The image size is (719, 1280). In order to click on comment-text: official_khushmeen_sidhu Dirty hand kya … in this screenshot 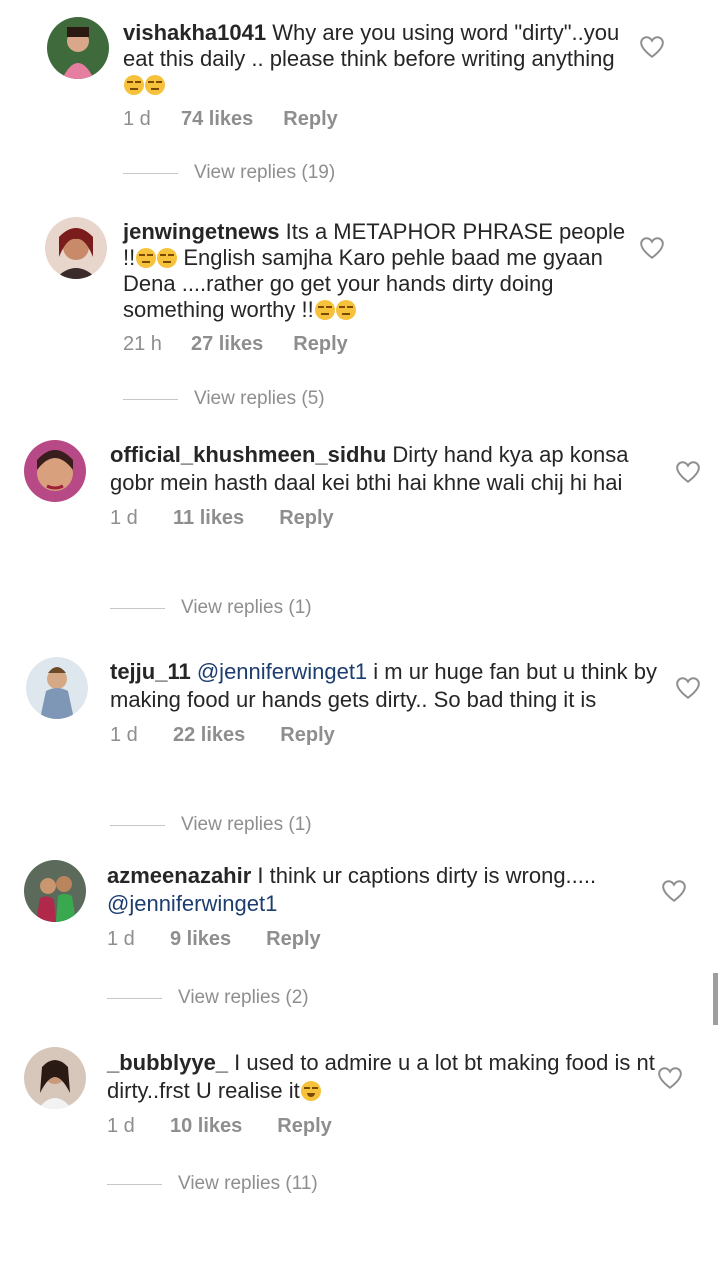, I will do `click(369, 468)`.